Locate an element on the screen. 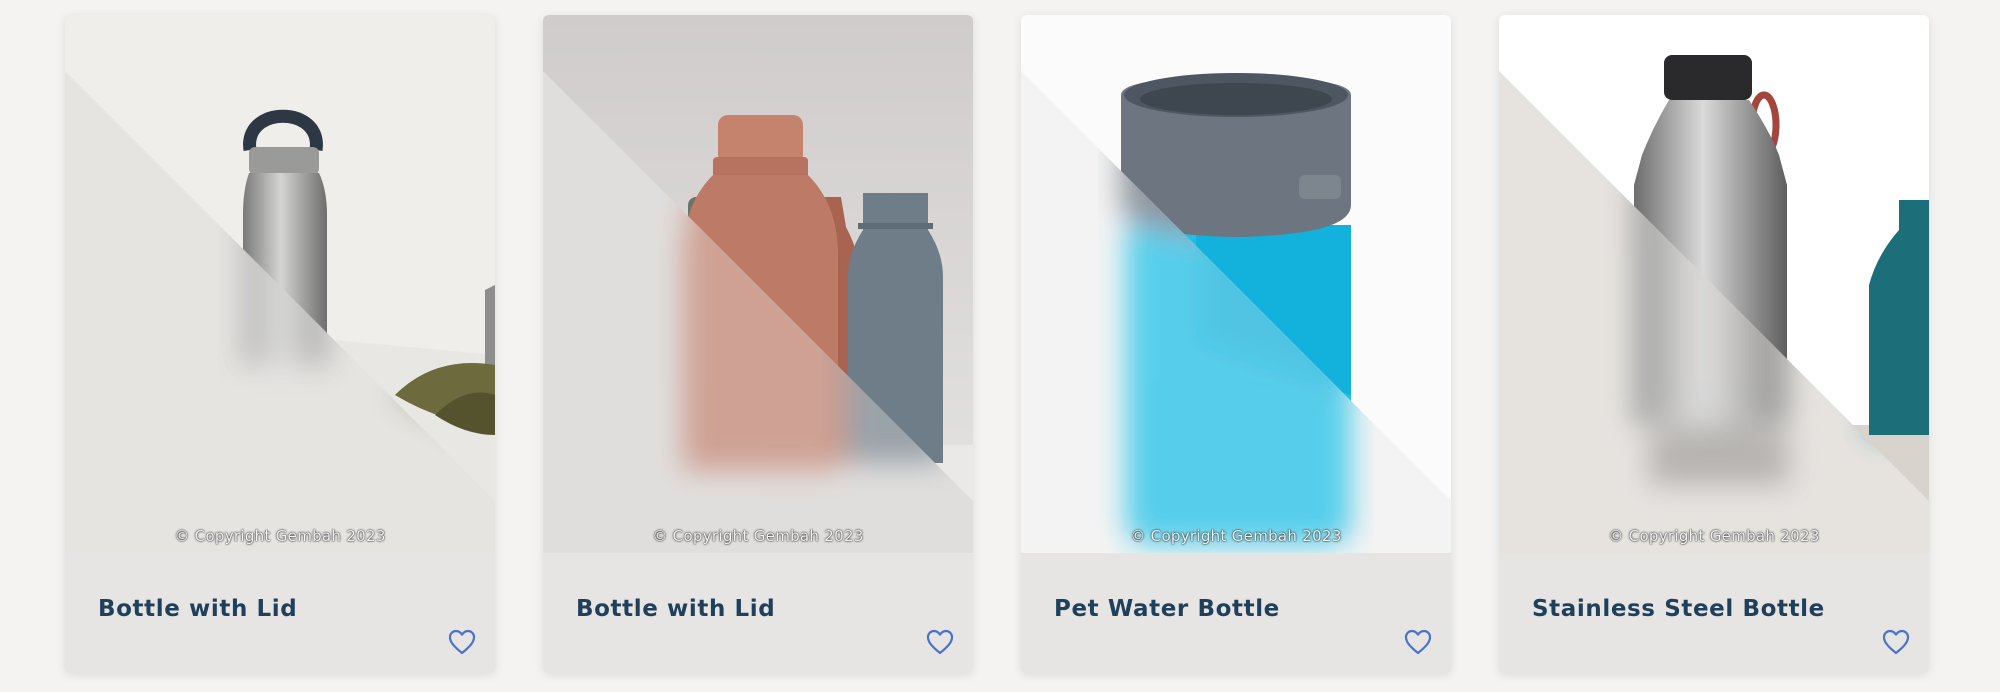  product-info: Pet Water Bottle is located at coordinates (1236, 613).